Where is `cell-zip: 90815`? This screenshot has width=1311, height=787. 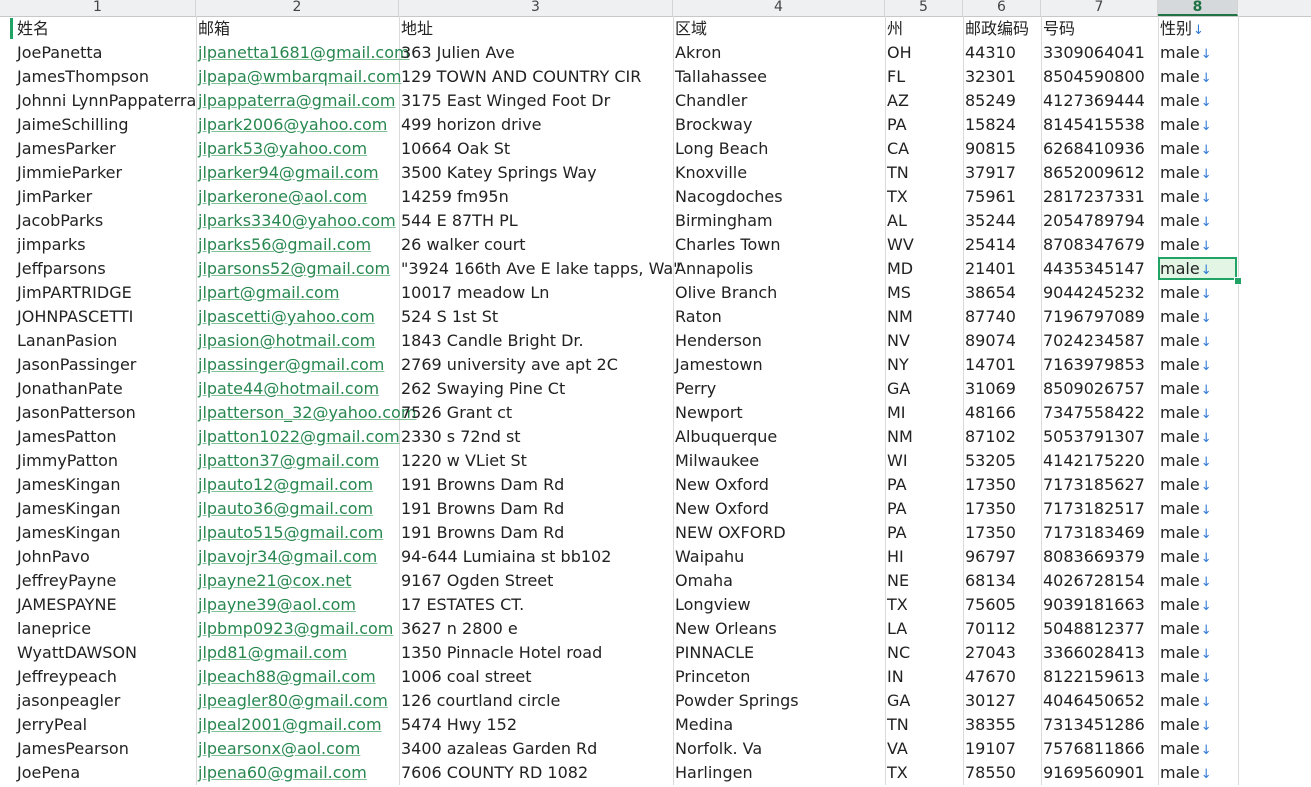
cell-zip: 90815 is located at coordinates (990, 149).